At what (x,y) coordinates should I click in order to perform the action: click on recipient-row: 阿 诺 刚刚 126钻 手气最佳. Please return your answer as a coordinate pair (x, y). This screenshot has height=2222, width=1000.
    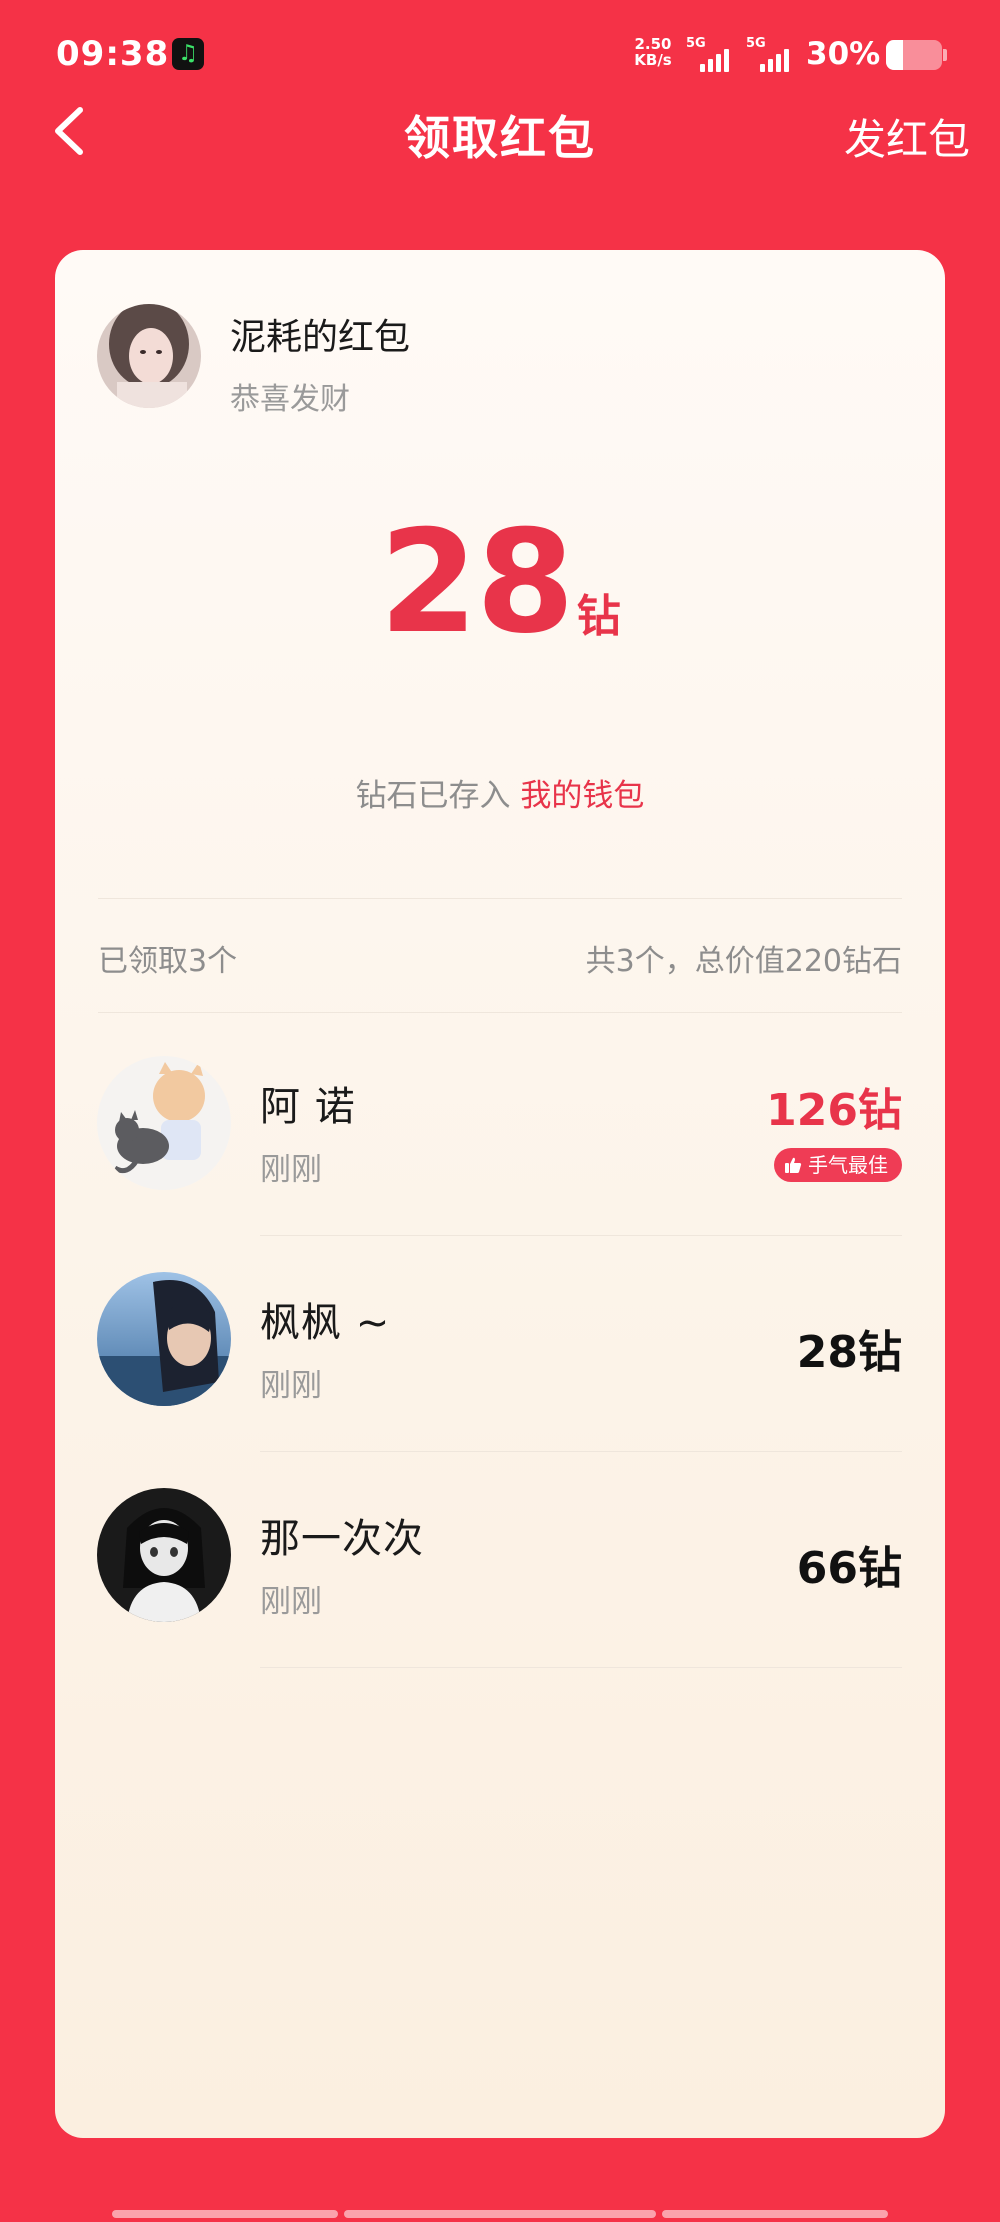
    Looking at the image, I should click on (500, 1128).